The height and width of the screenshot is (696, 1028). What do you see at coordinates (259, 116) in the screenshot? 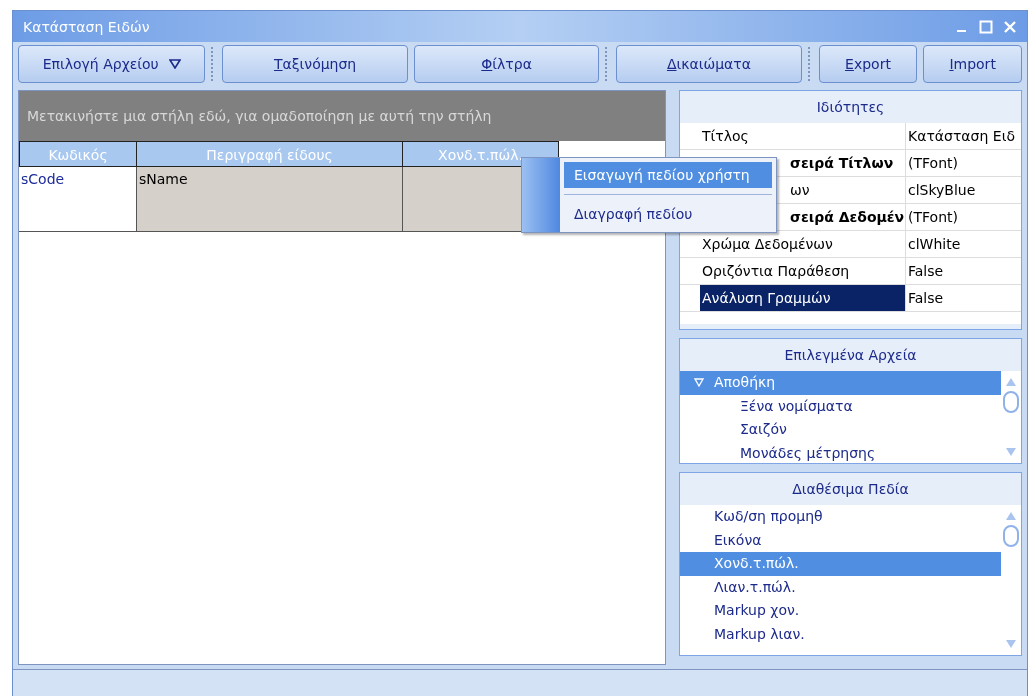
I see `group-hint: Μετακινήστε μια στήλη εδώ, για ομαδοποίηση με αυτή την στήλη` at bounding box center [259, 116].